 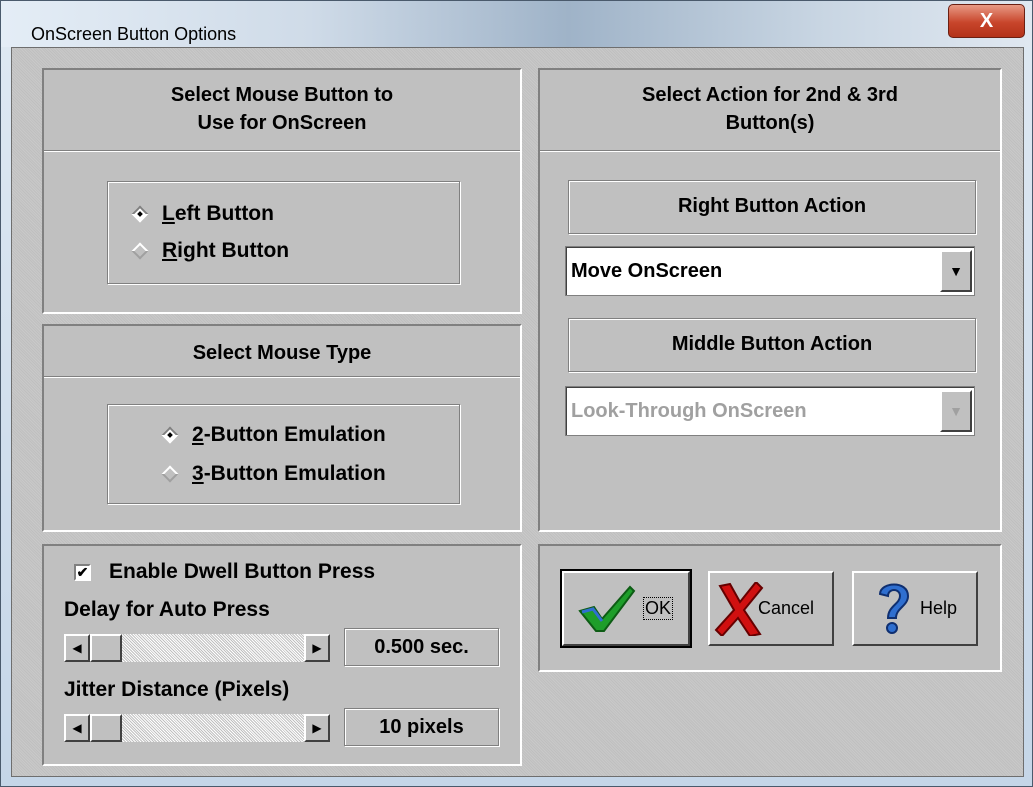 What do you see at coordinates (224, 213) in the screenshot?
I see `radio-left-button-text: eft Button` at bounding box center [224, 213].